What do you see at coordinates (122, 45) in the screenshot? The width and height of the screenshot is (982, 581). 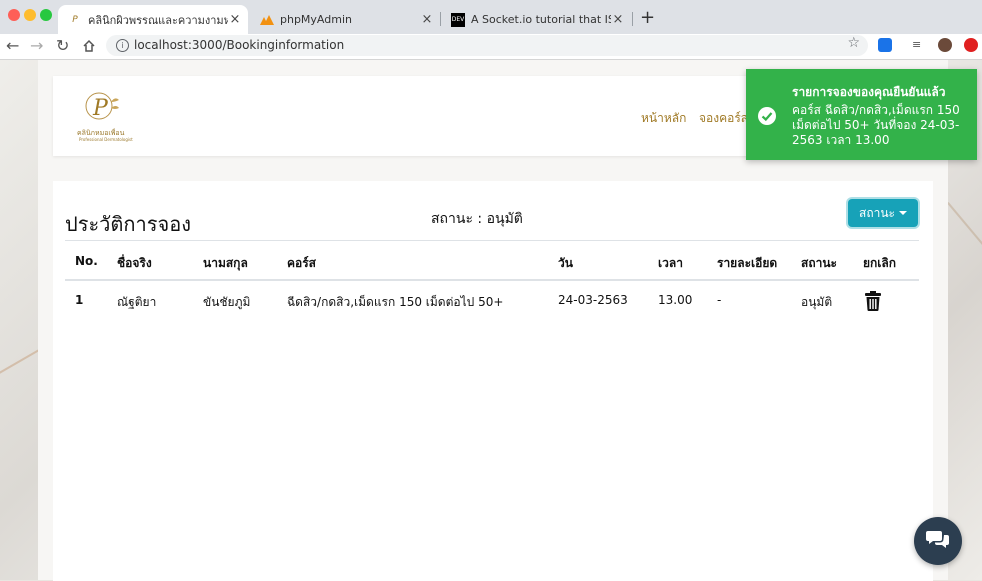 I see `site-info-icon: i` at bounding box center [122, 45].